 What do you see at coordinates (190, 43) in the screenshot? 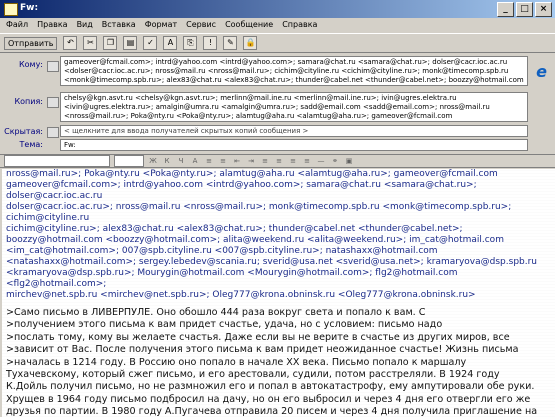
I see `attach-icon: ⎘` at bounding box center [190, 43].